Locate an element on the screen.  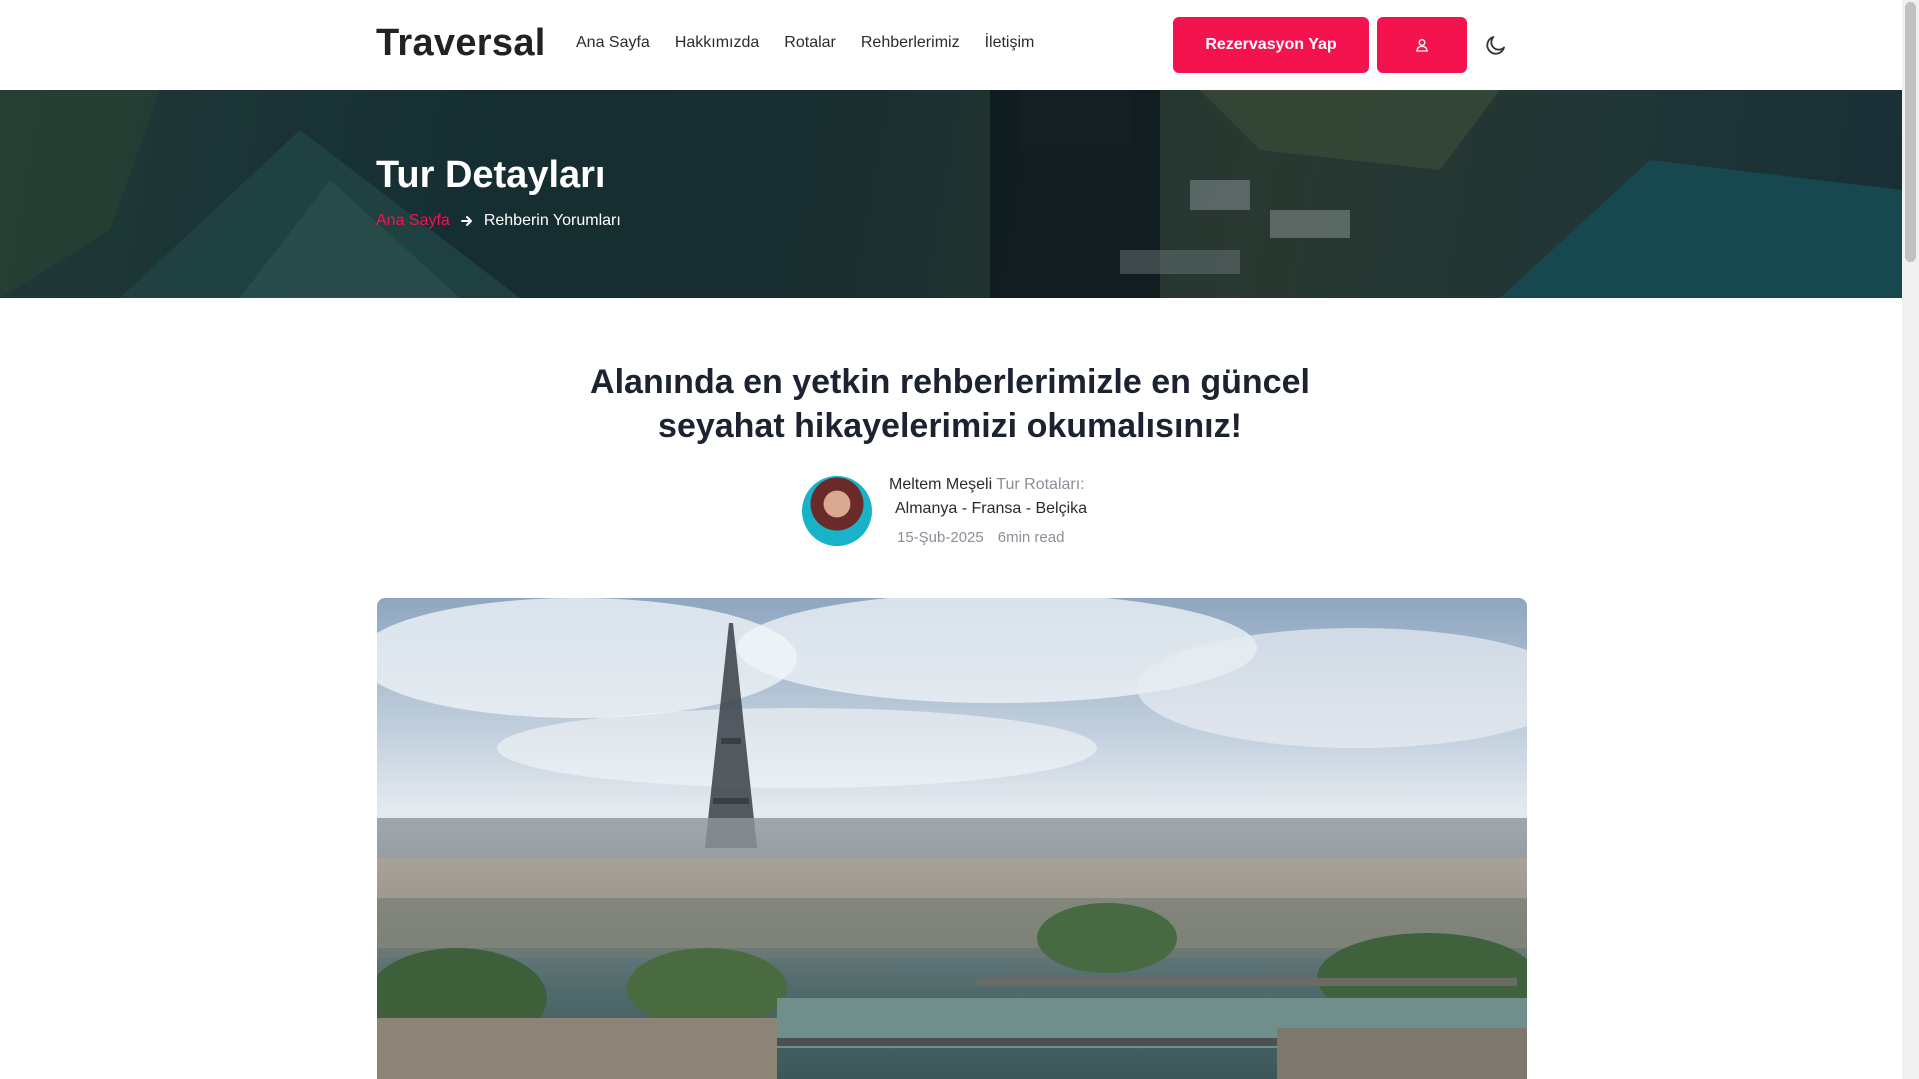
nav-item-about: Hakkımızda is located at coordinates (717, 43).